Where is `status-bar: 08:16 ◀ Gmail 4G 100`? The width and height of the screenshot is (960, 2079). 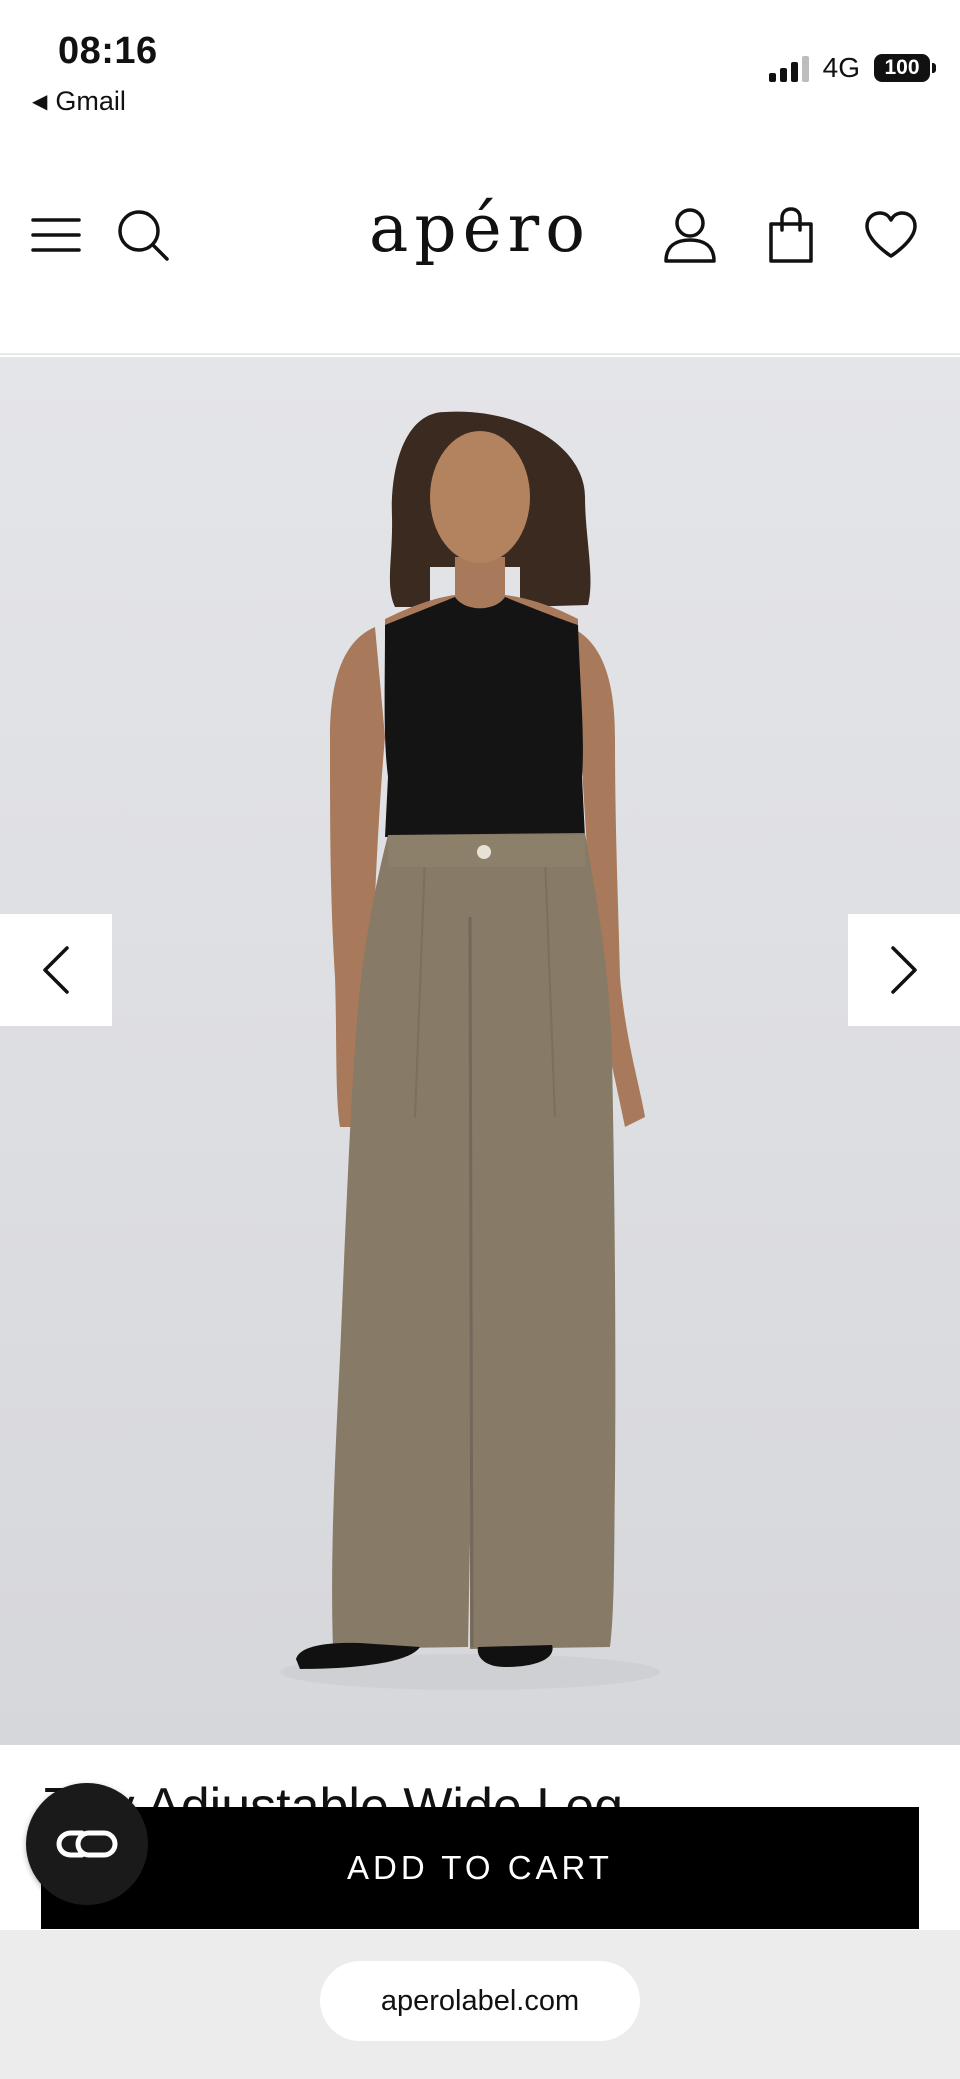
status-bar: 08:16 ◀ Gmail 4G 100 is located at coordinates (480, 65).